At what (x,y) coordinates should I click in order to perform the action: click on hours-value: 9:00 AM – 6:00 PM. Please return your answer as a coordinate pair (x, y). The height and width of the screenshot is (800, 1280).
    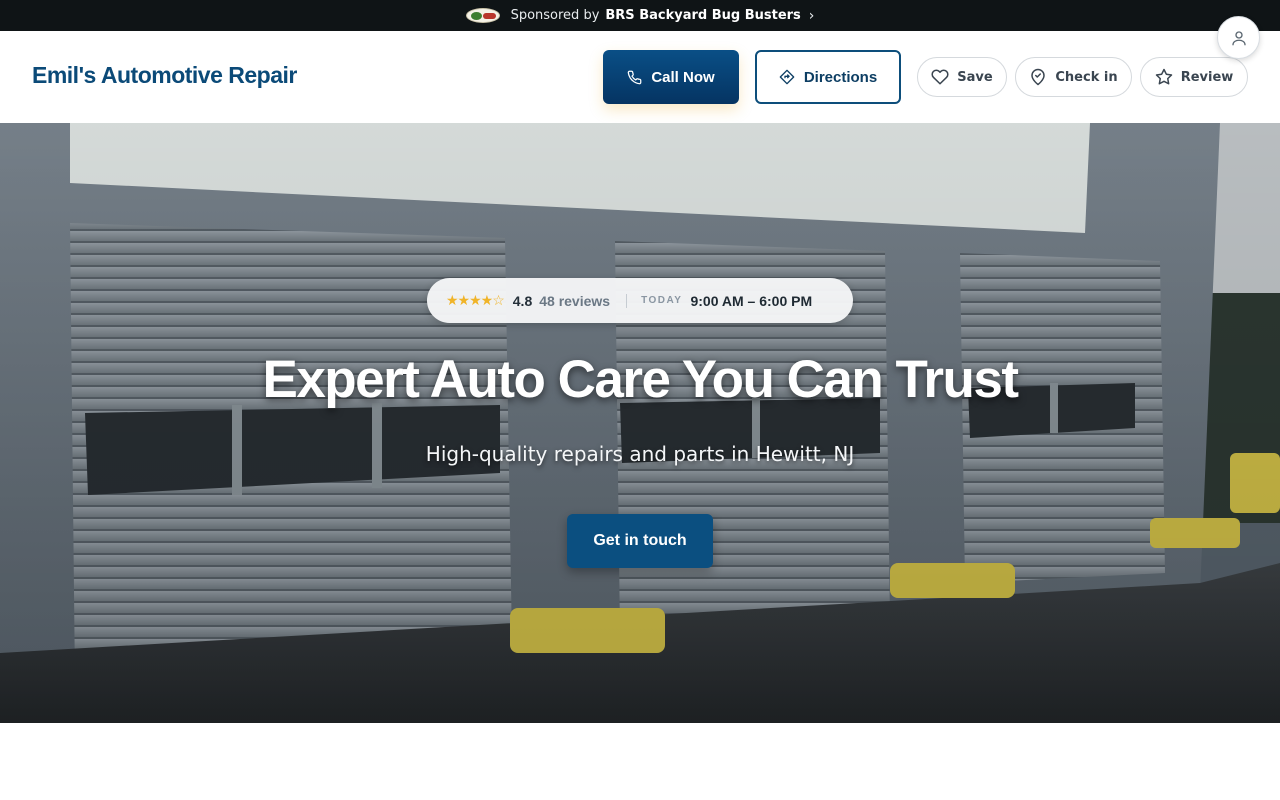
    Looking at the image, I should click on (751, 300).